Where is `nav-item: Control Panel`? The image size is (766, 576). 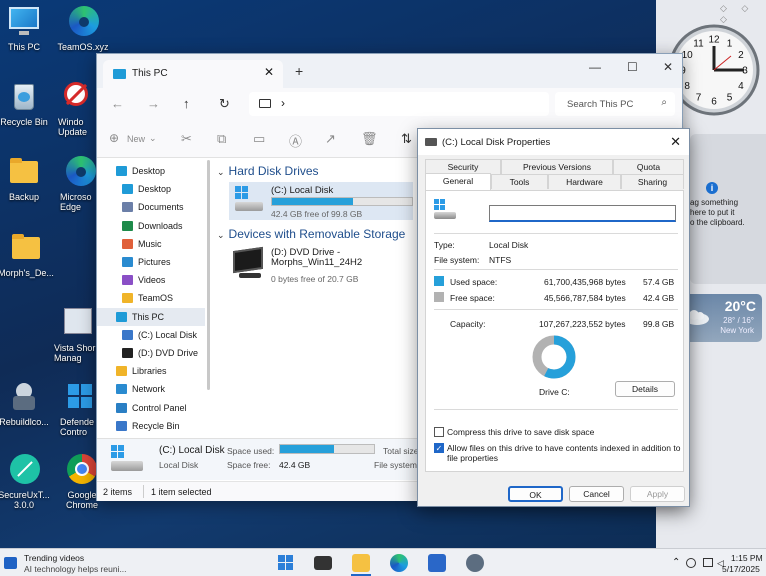 nav-item: Control Panel is located at coordinates (151, 408).